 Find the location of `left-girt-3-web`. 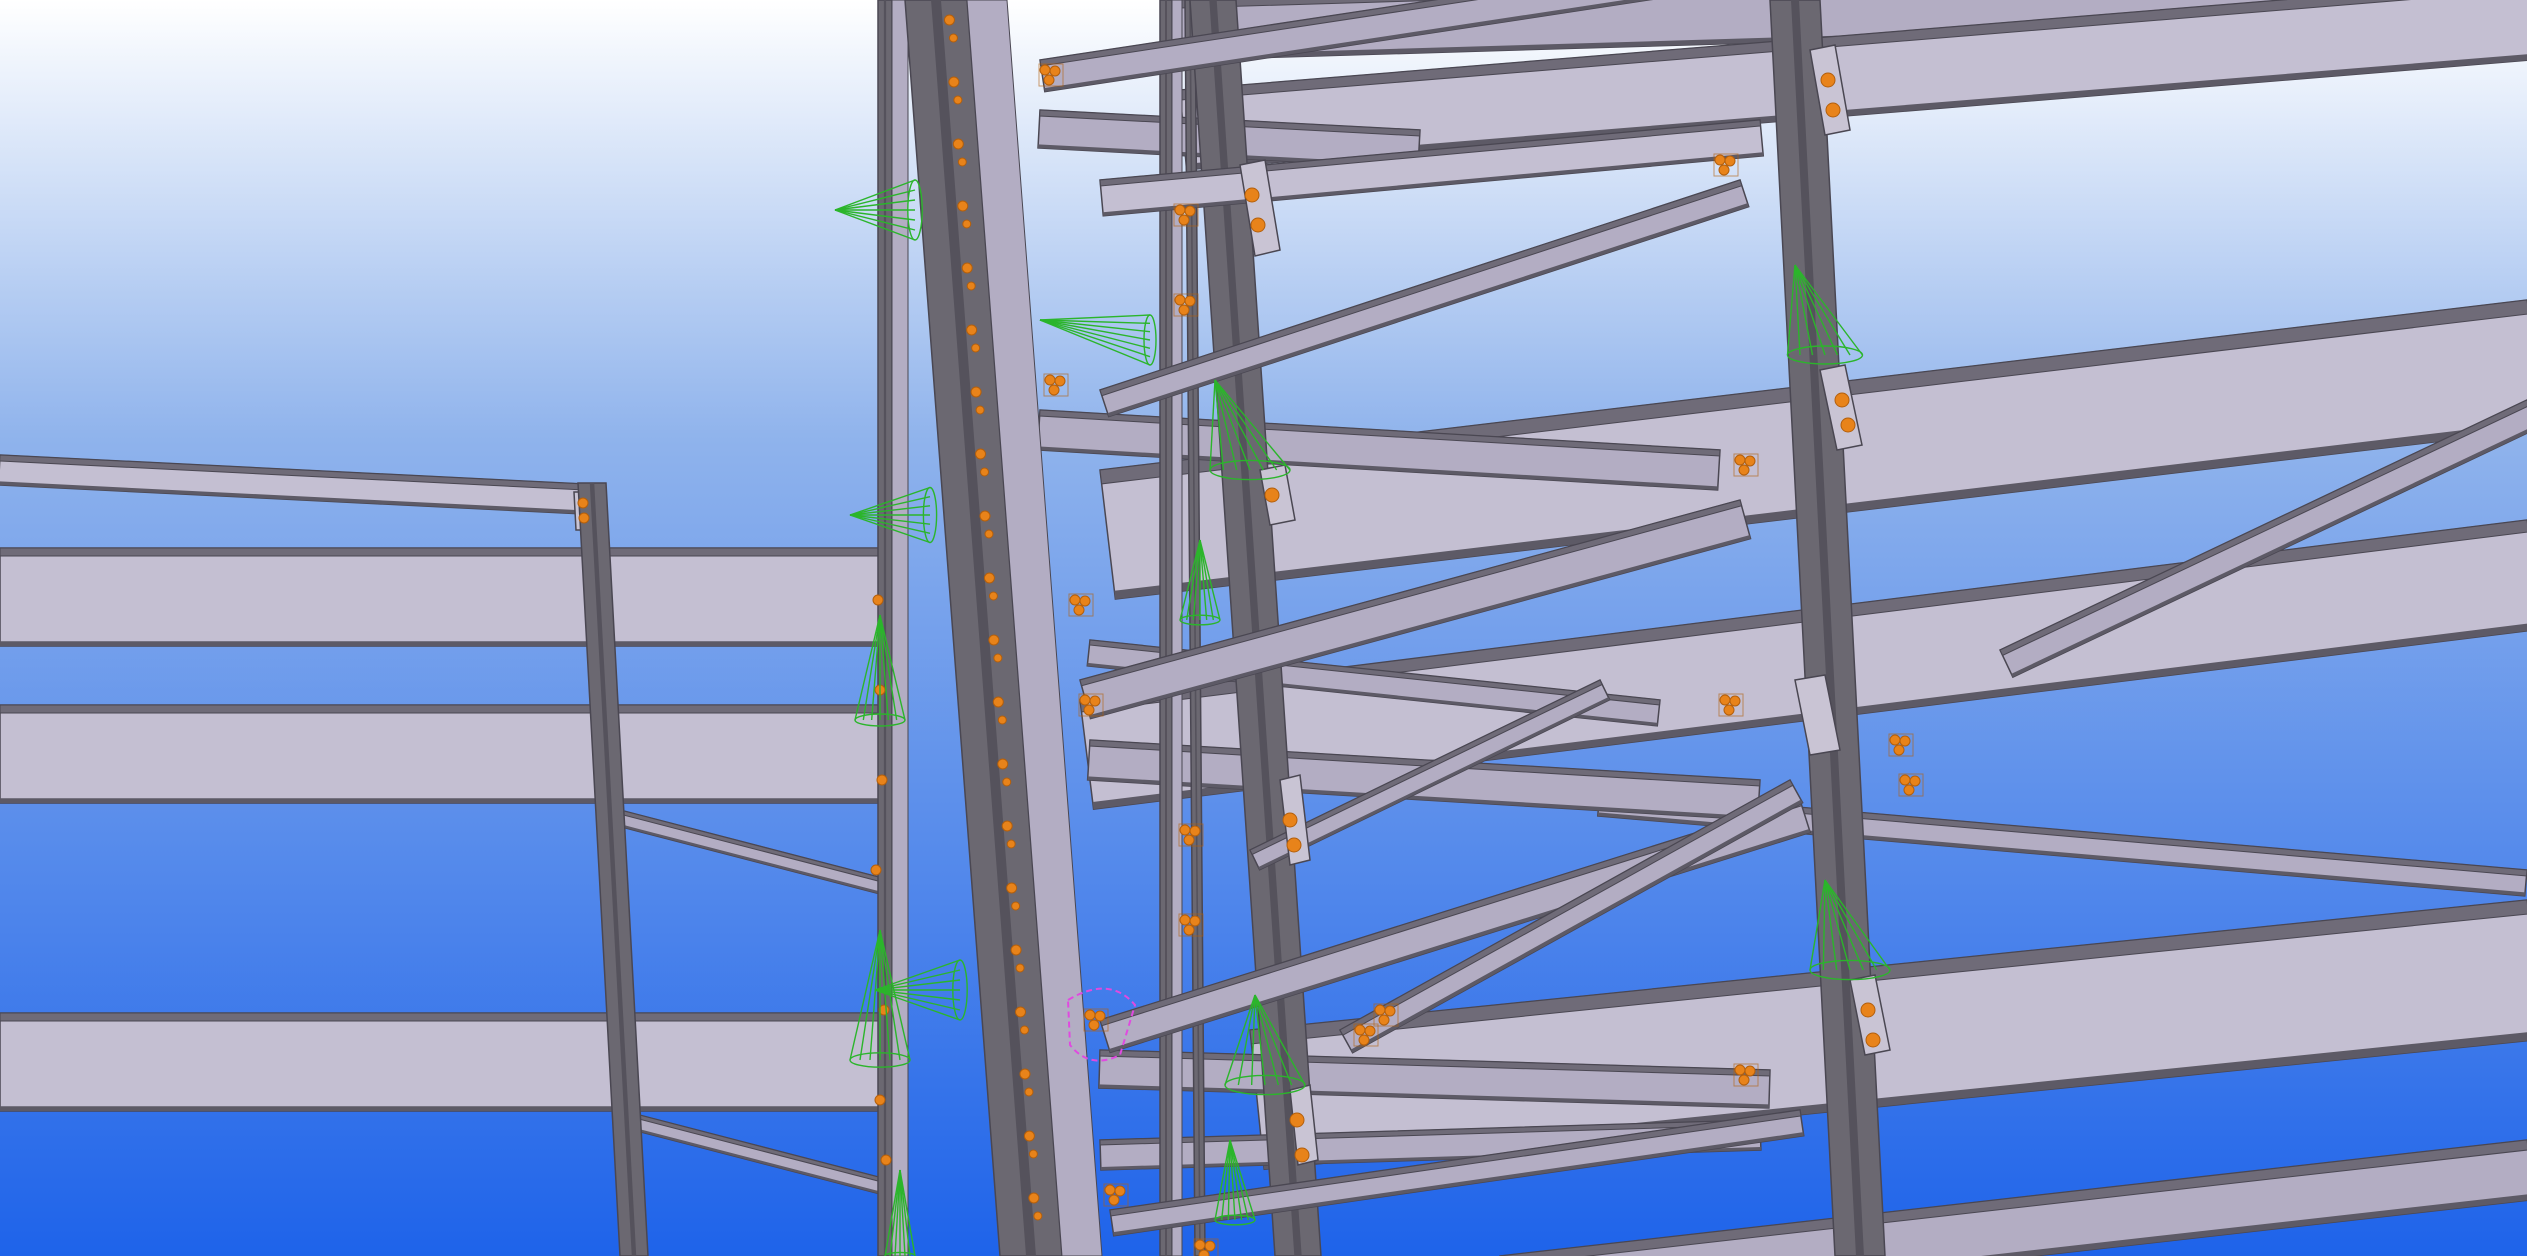

left-girt-3-web is located at coordinates (443, 1062).